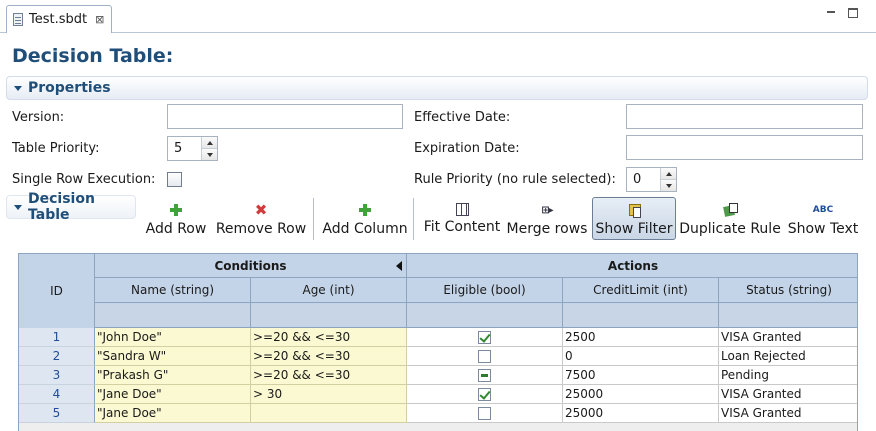 Image resolution: width=876 pixels, height=431 pixels. Describe the element at coordinates (173, 337) in the screenshot. I see `name-cell: "John Doe"` at that location.